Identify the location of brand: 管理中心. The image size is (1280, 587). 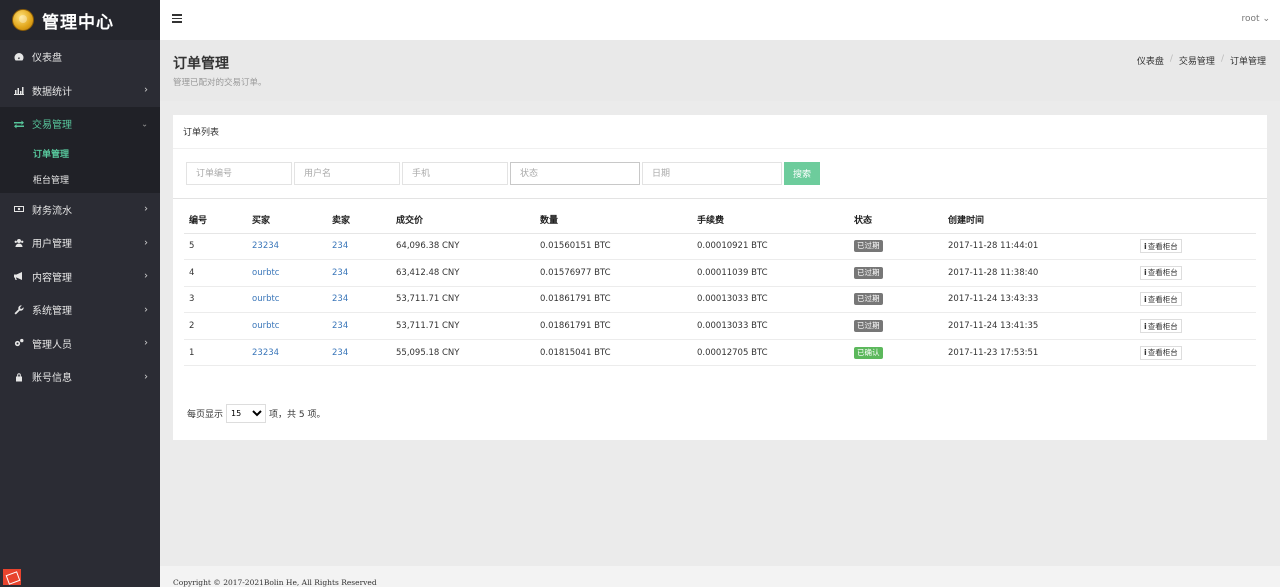
(80, 20).